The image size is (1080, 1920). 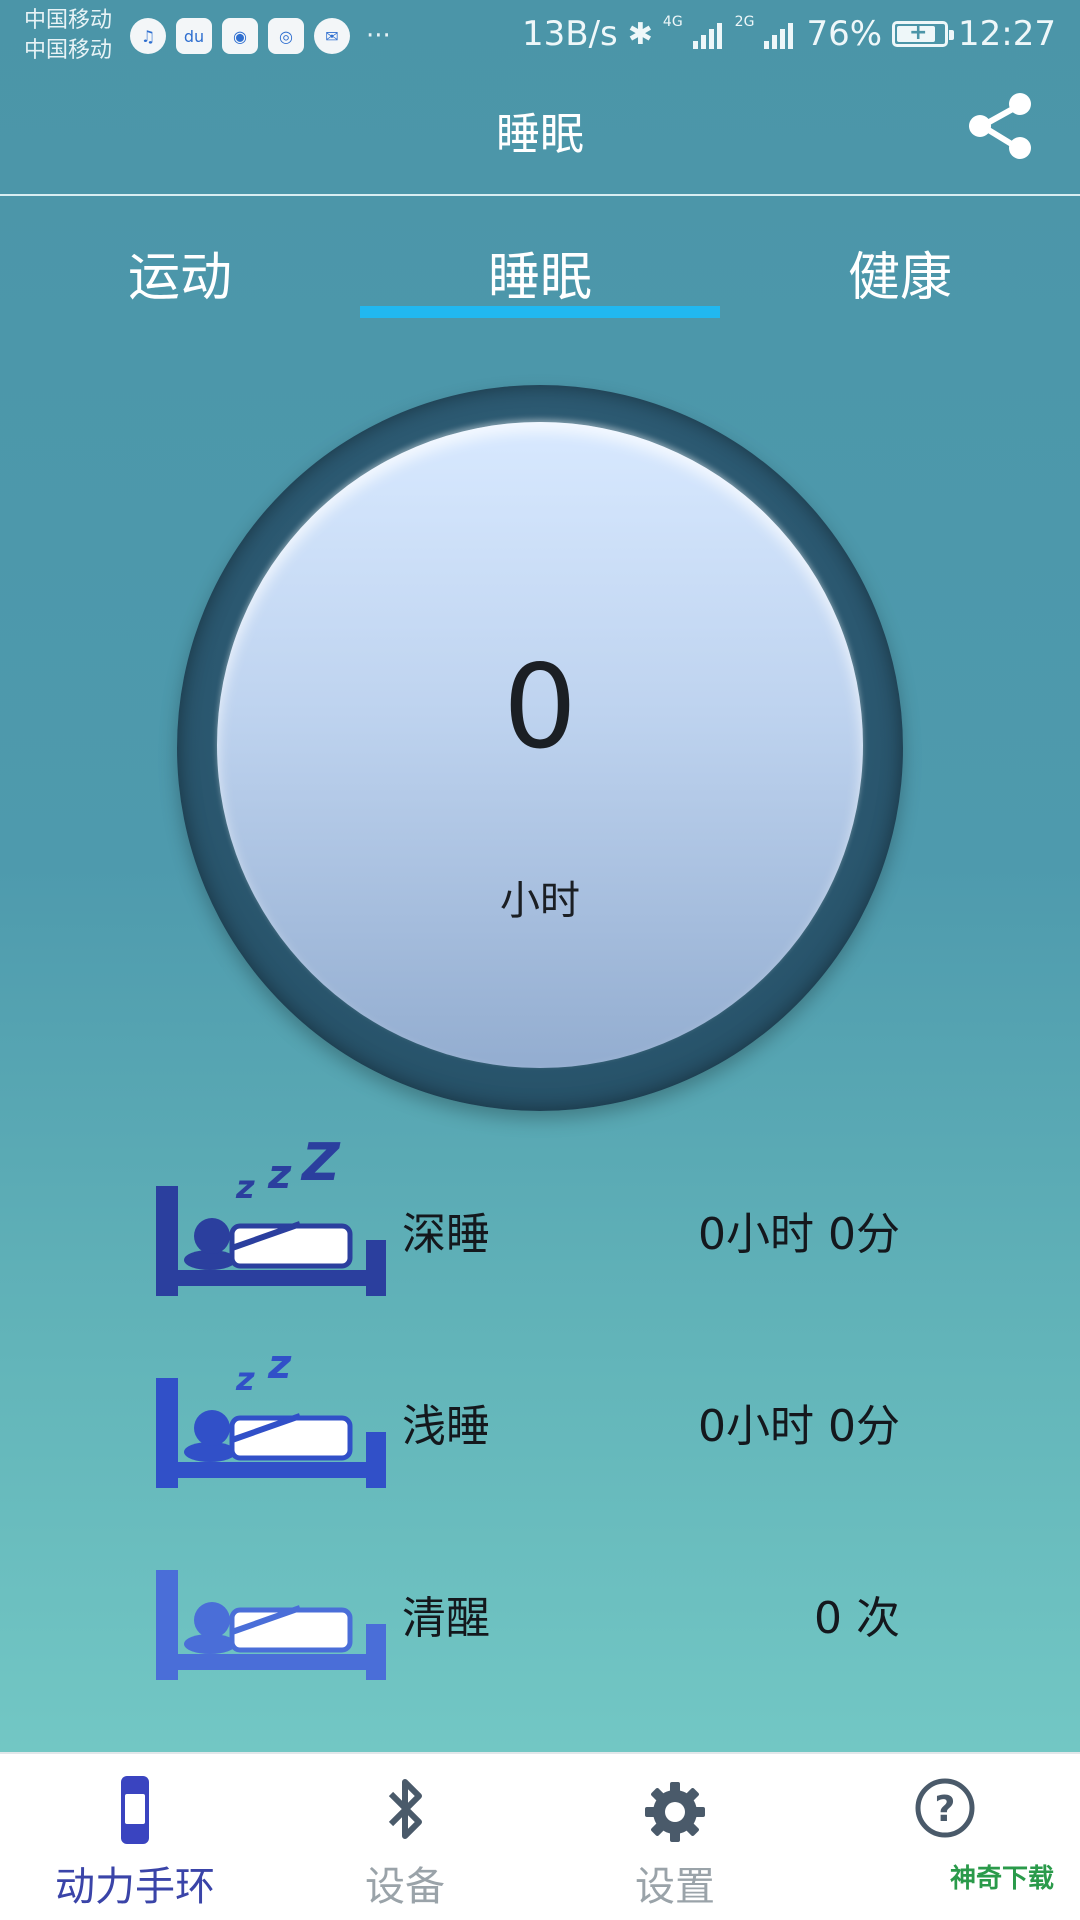 I want to click on map-notification-icon: ◉, so click(x=240, y=36).